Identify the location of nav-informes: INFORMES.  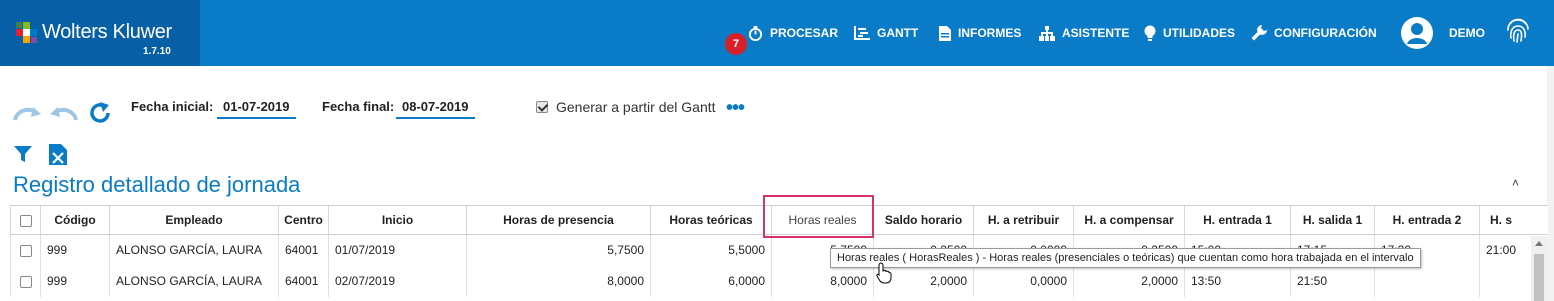
(980, 33).